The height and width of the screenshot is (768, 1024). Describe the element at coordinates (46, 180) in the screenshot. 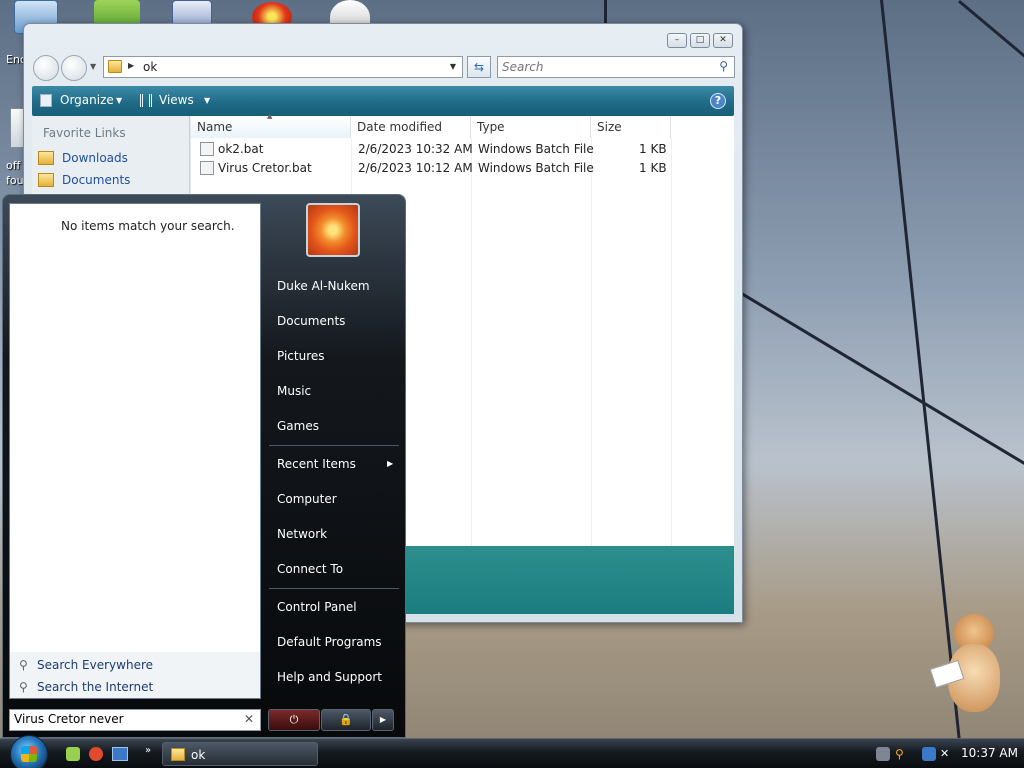

I see `documents-folder-icon` at that location.